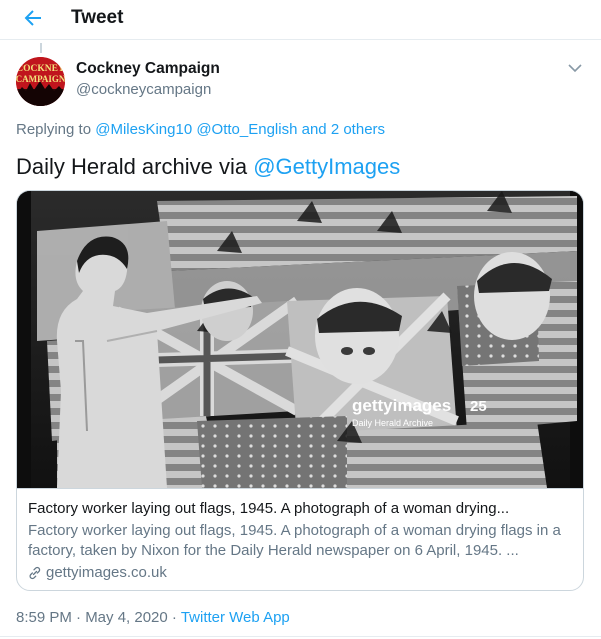  What do you see at coordinates (235, 617) in the screenshot?
I see `source-link: Twitter Web App` at bounding box center [235, 617].